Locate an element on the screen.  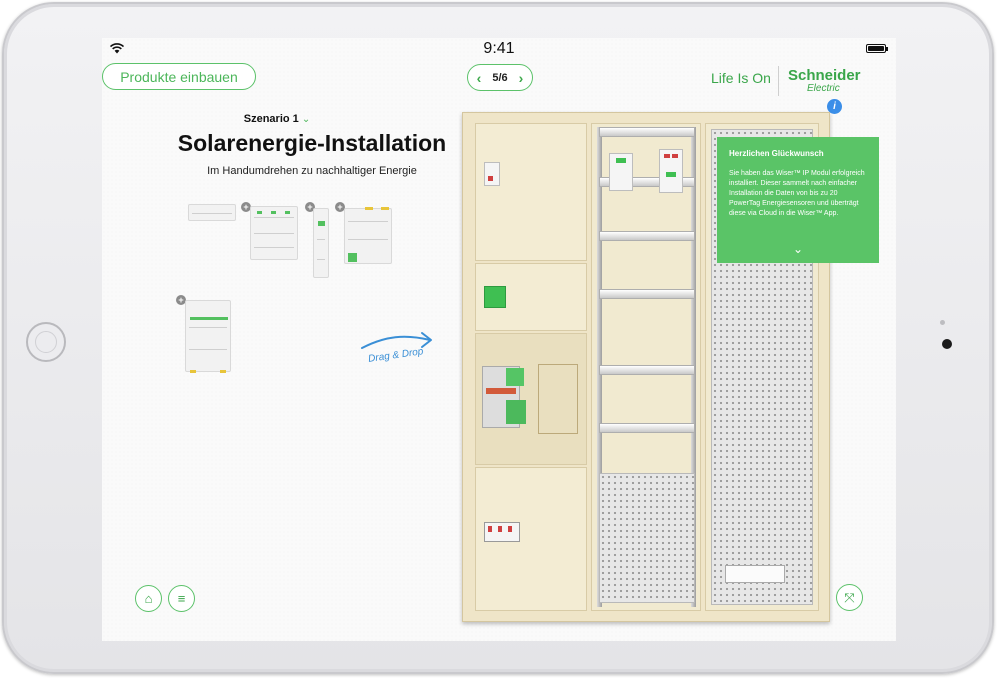
pager: ‹ 5/6 › is located at coordinates (500, 77).